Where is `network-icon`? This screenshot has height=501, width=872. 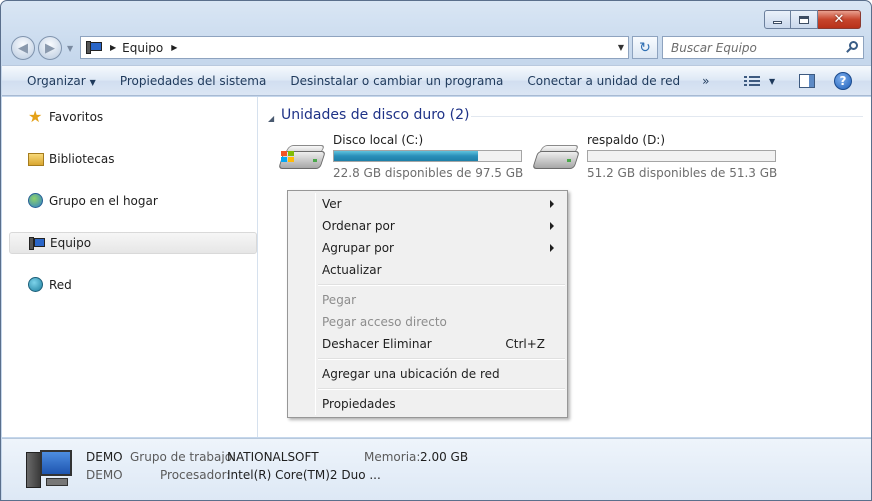 network-icon is located at coordinates (36, 285).